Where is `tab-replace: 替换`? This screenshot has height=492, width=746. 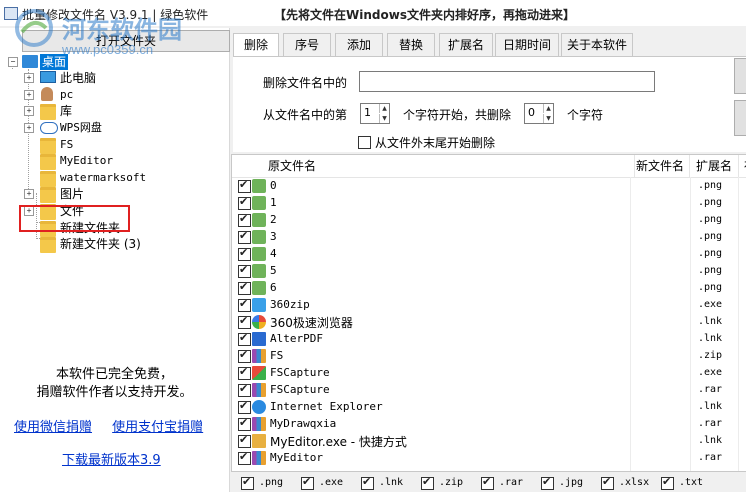
tab-replace: 替换 is located at coordinates (411, 44).